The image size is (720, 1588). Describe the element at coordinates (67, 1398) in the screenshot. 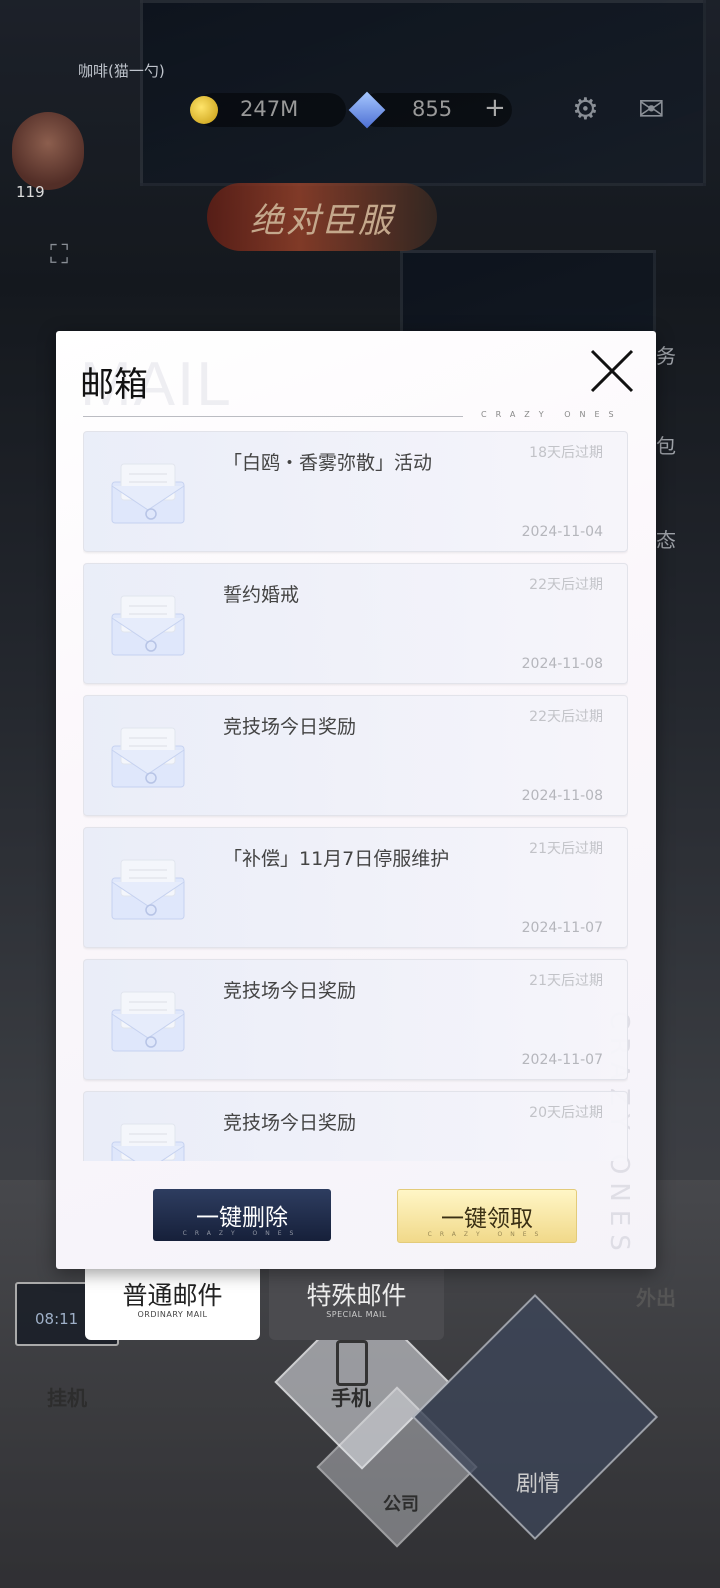

I see `idle-label: 挂机` at that location.